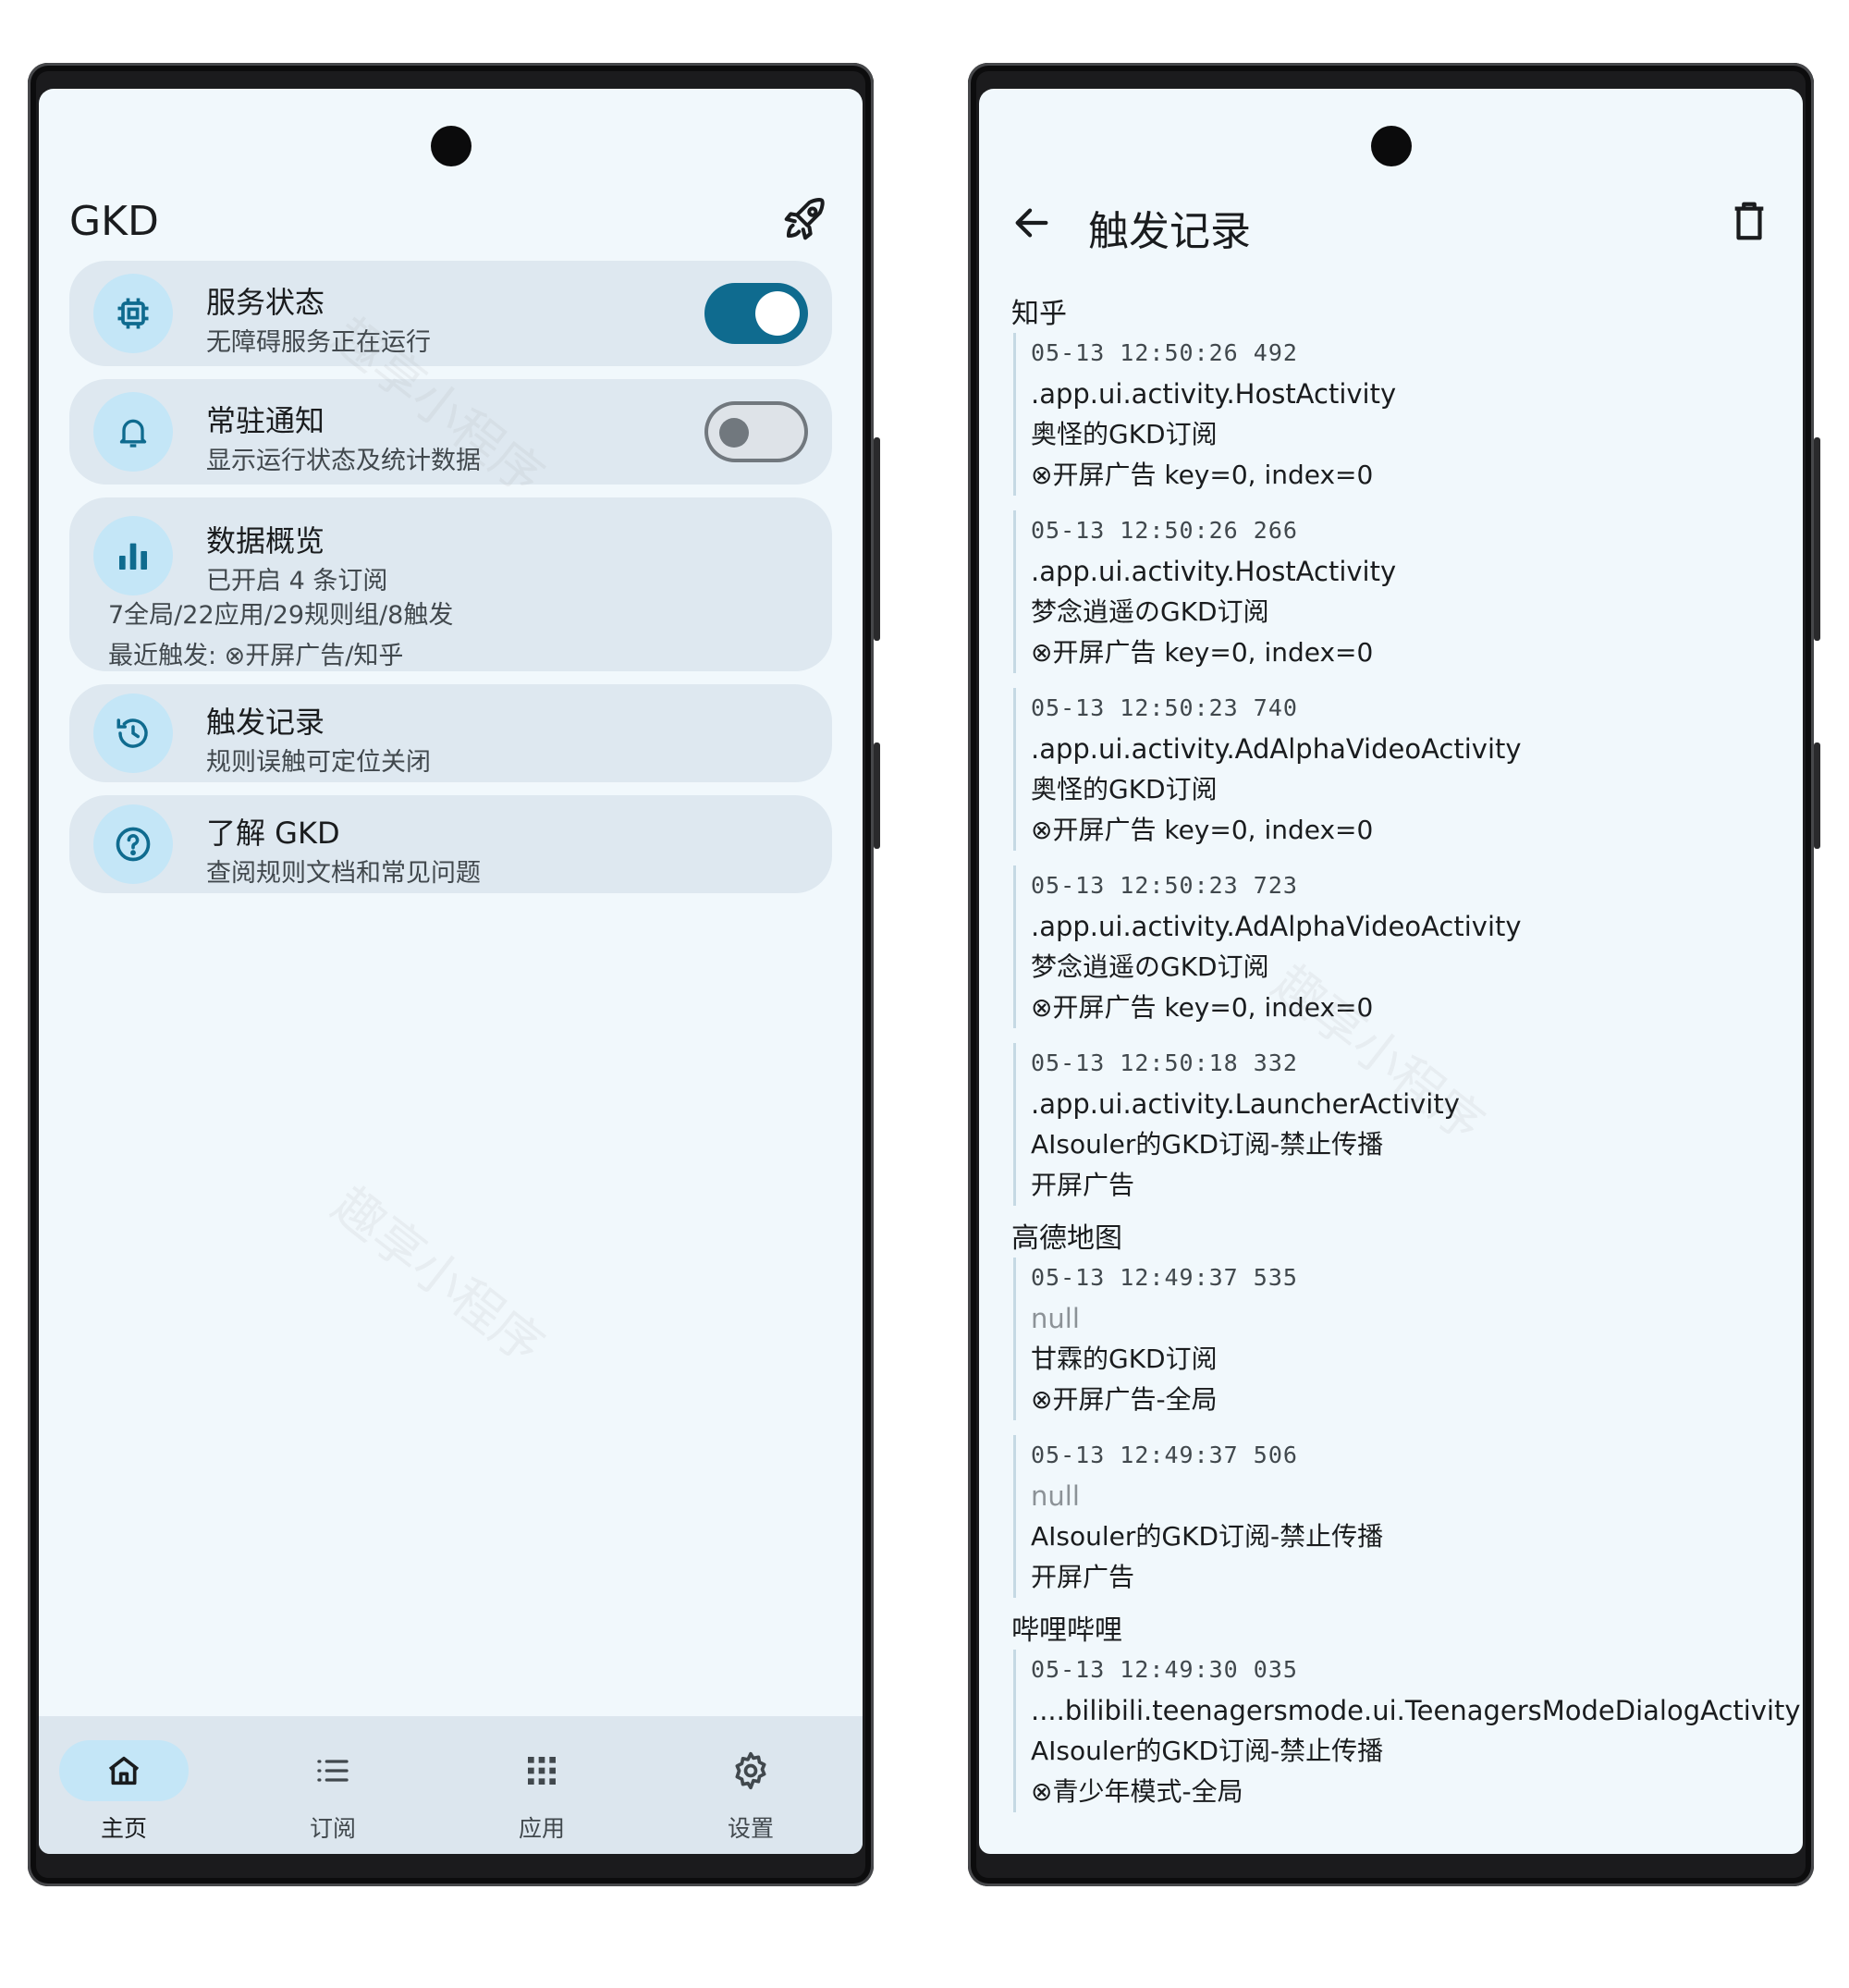 Image resolution: width=1849 pixels, height=1988 pixels. What do you see at coordinates (1403, 1339) in the screenshot?
I see `record-entry: 05-13 12:49:37 535 null 甘霖的GKD订阅 ⊗开屏广告-全局` at bounding box center [1403, 1339].